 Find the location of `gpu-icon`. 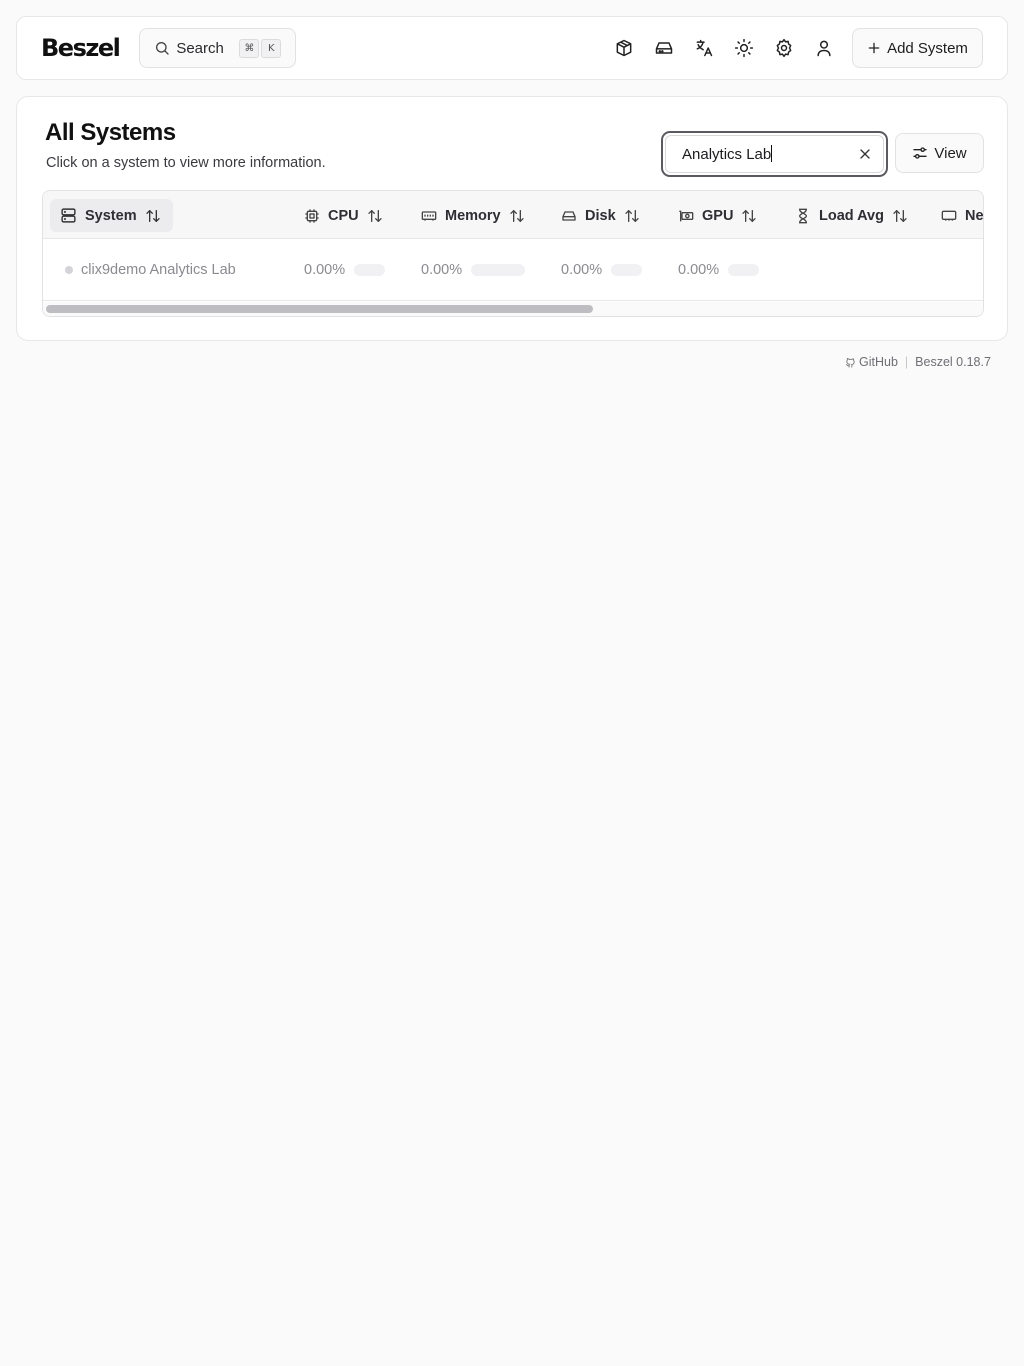

gpu-icon is located at coordinates (686, 216).